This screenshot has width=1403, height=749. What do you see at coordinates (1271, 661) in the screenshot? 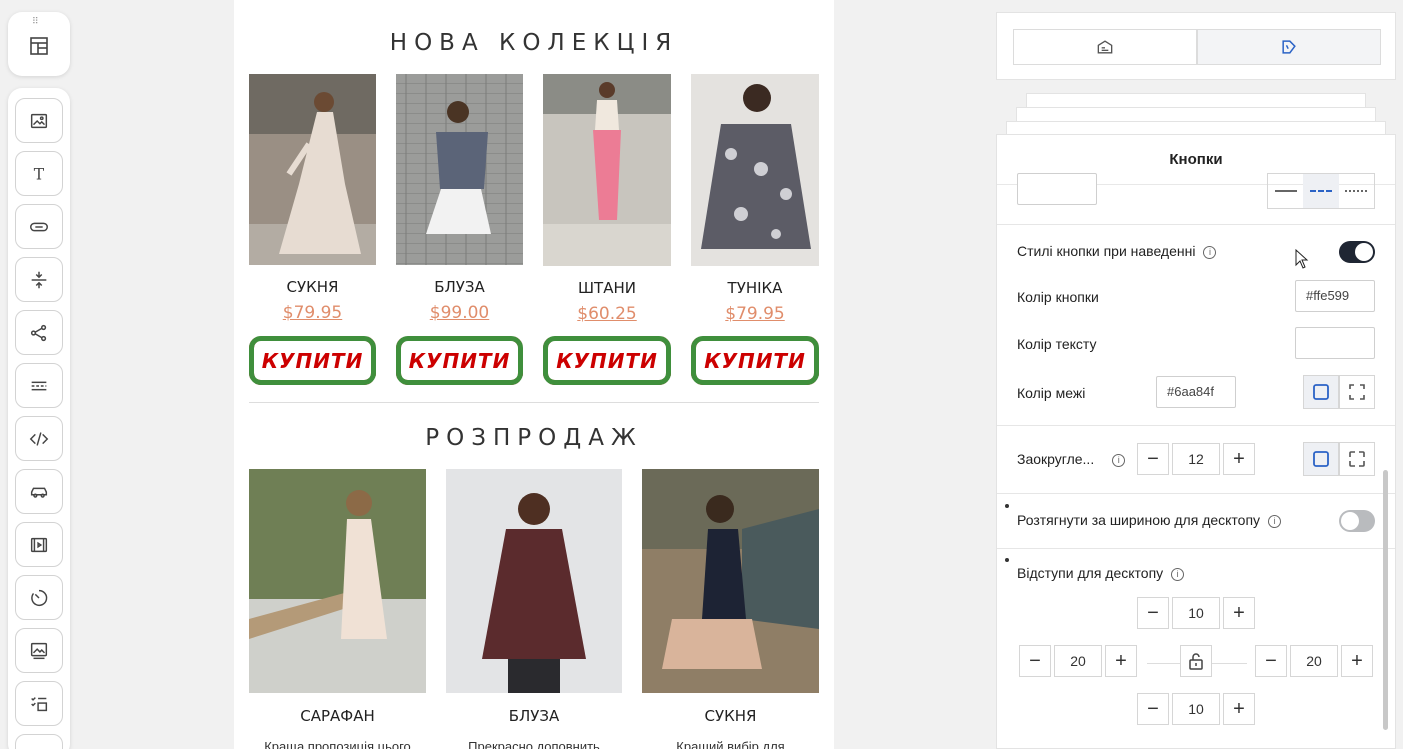
I see `padding-right-decrement-button: −` at bounding box center [1271, 661].